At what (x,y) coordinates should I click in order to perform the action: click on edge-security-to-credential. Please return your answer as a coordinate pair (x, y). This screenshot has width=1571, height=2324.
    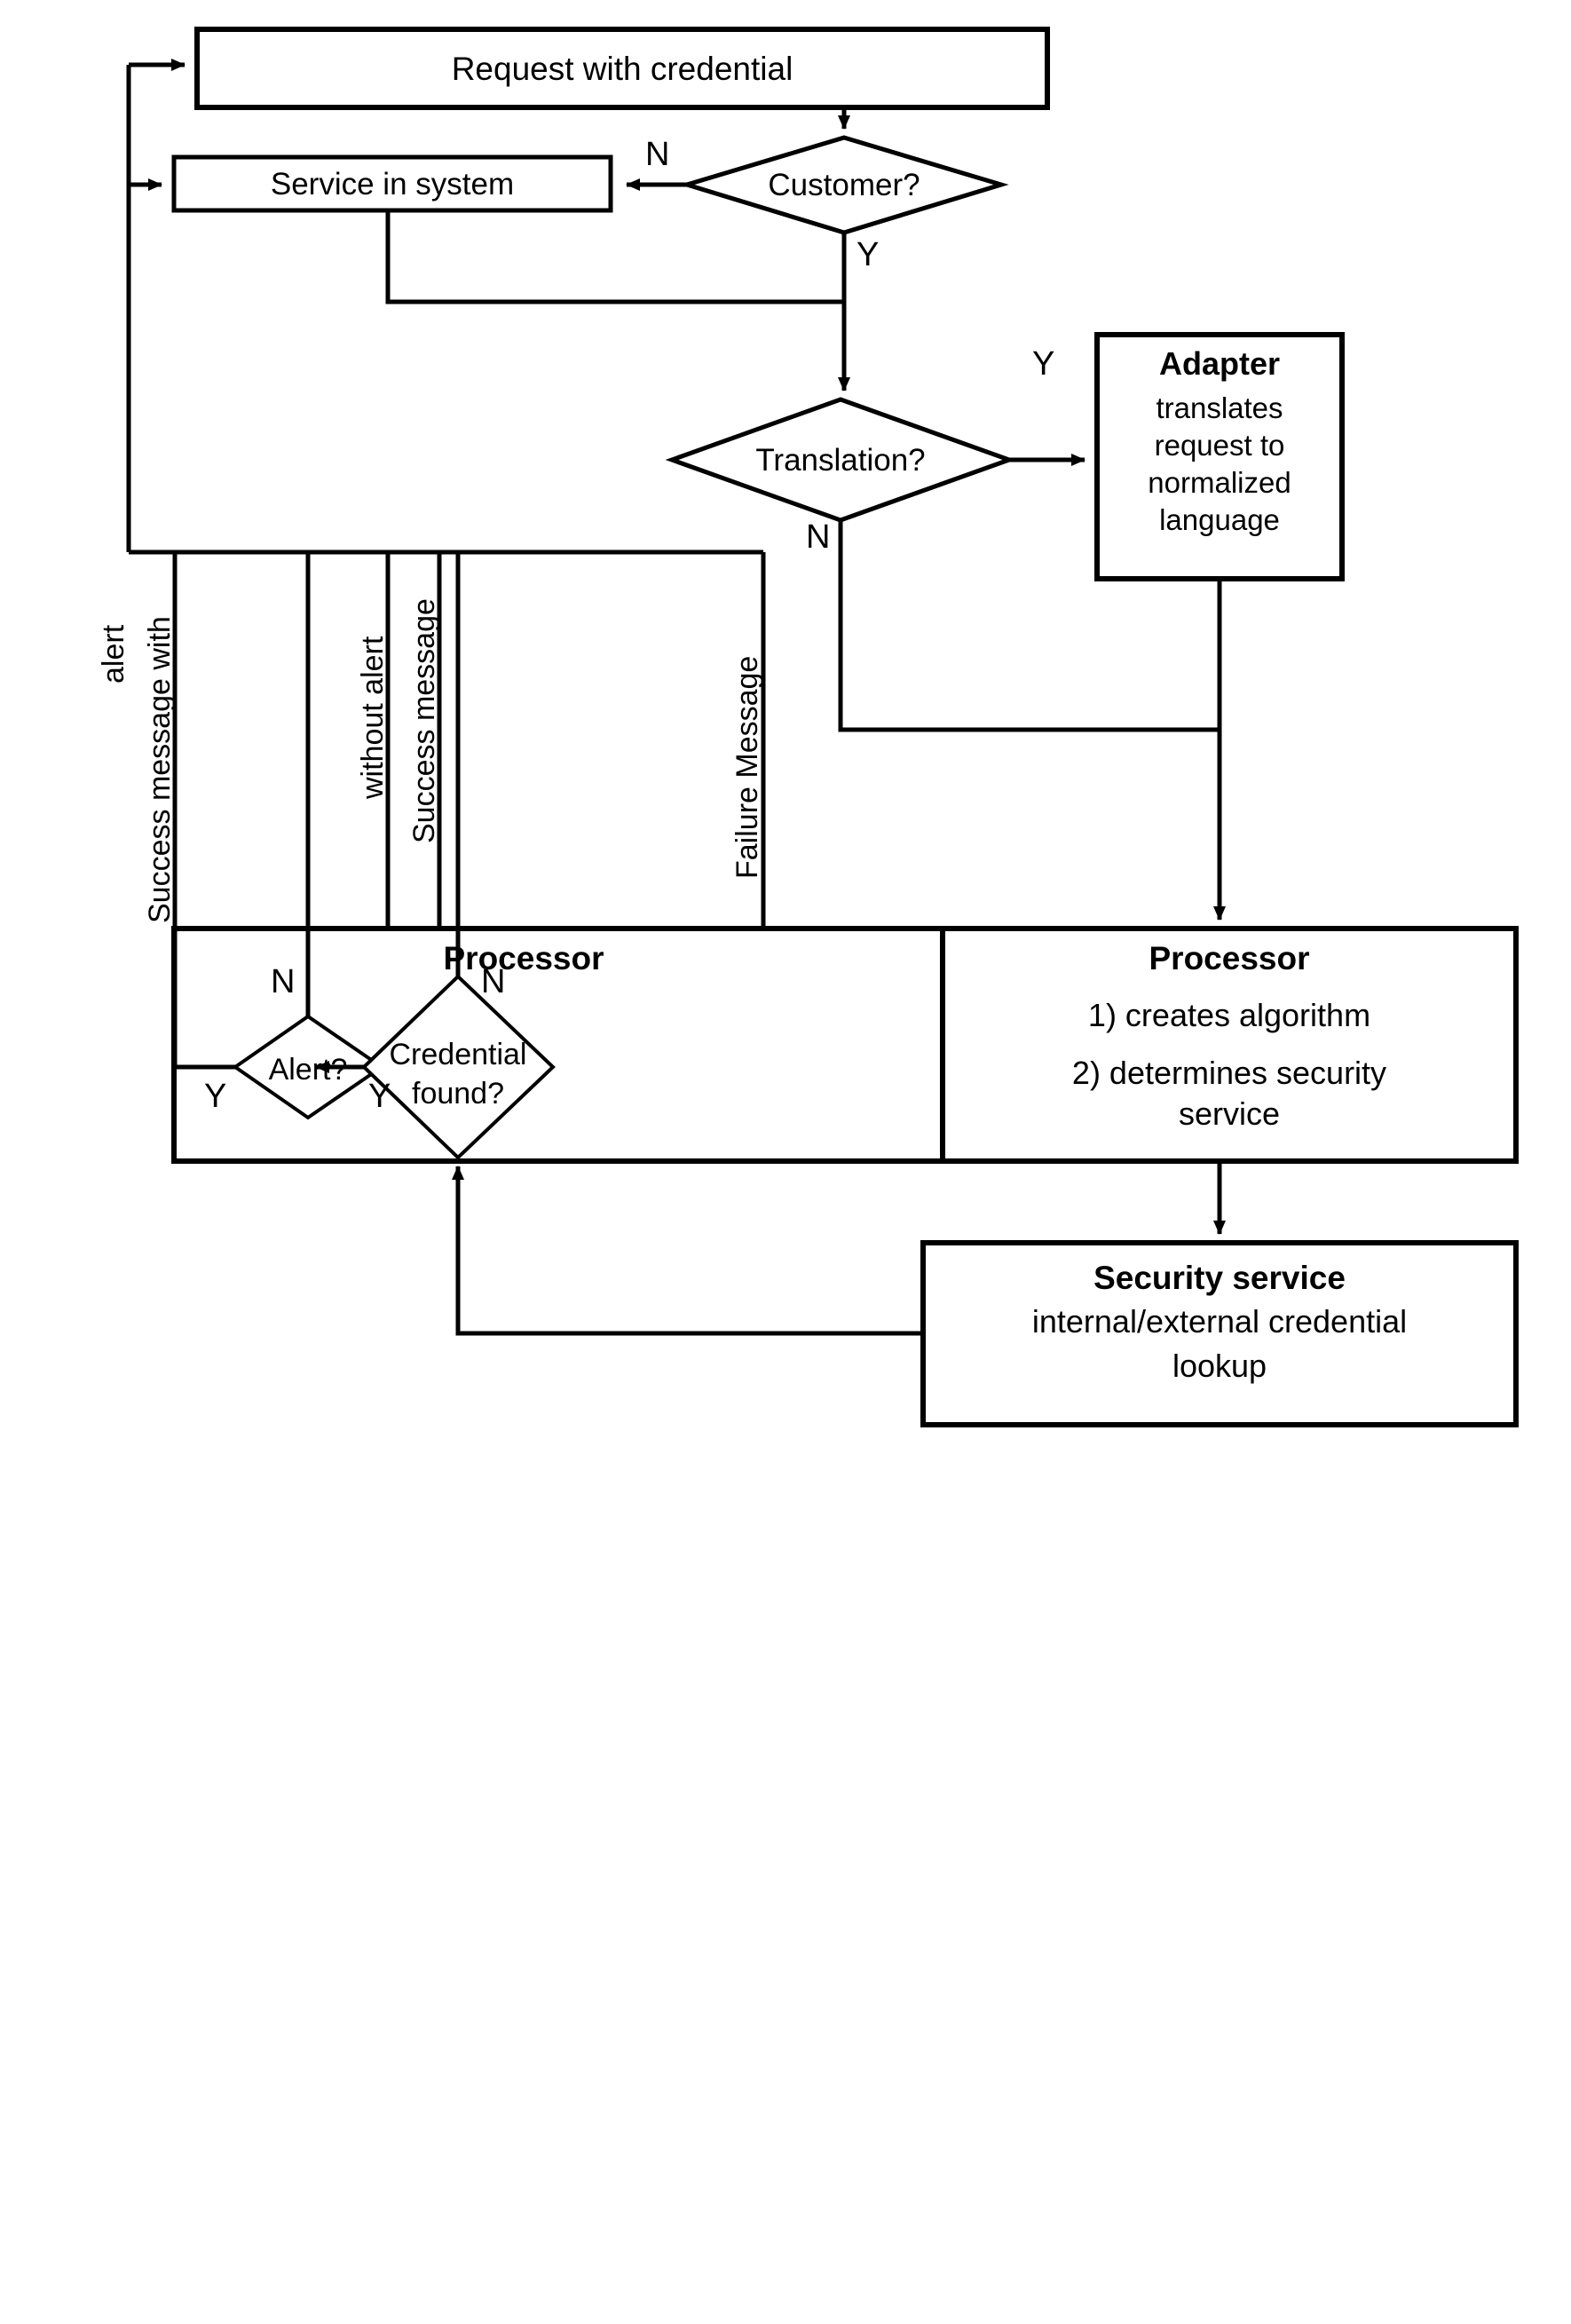
    Looking at the image, I should click on (687, 1251).